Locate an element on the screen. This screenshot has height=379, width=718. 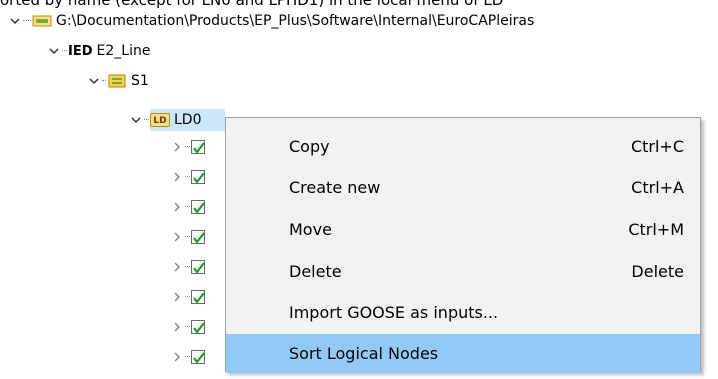
menu-item-label: Create new is located at coordinates (335, 187).